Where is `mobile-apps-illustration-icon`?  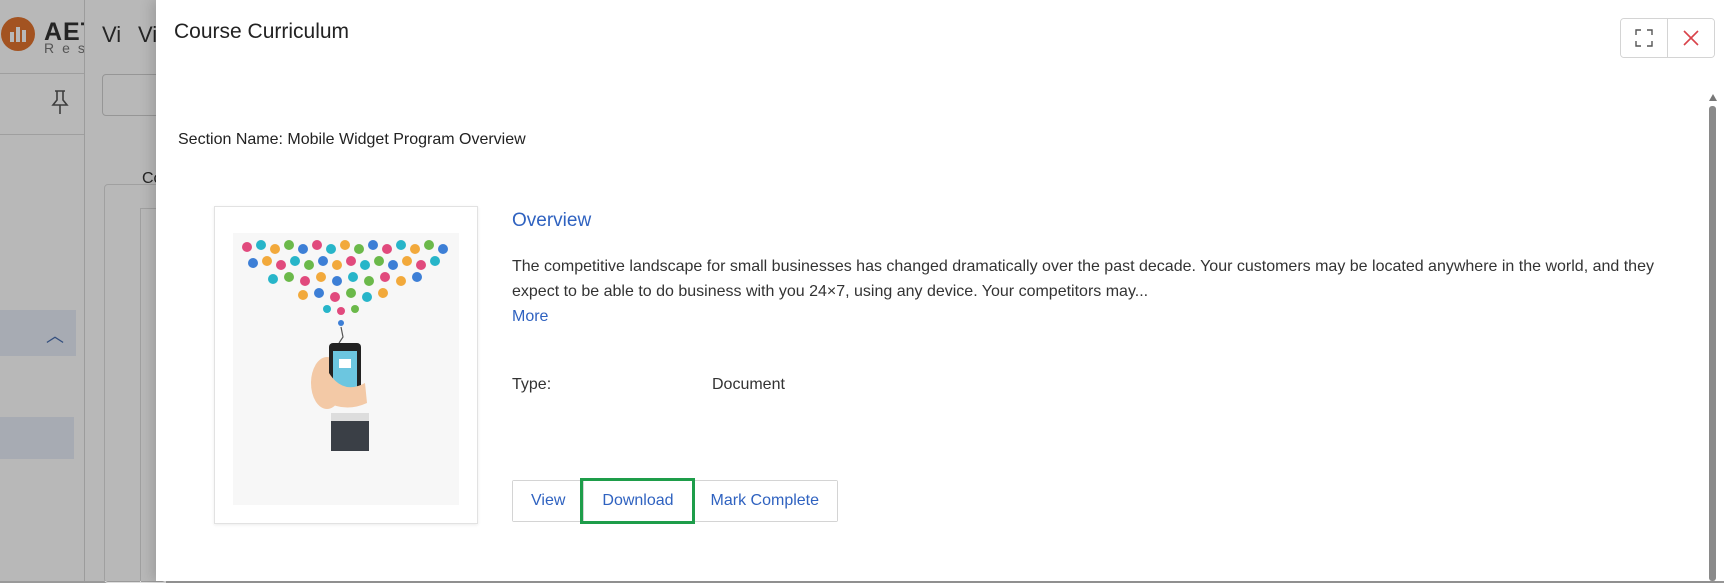
mobile-apps-illustration-icon is located at coordinates (346, 369).